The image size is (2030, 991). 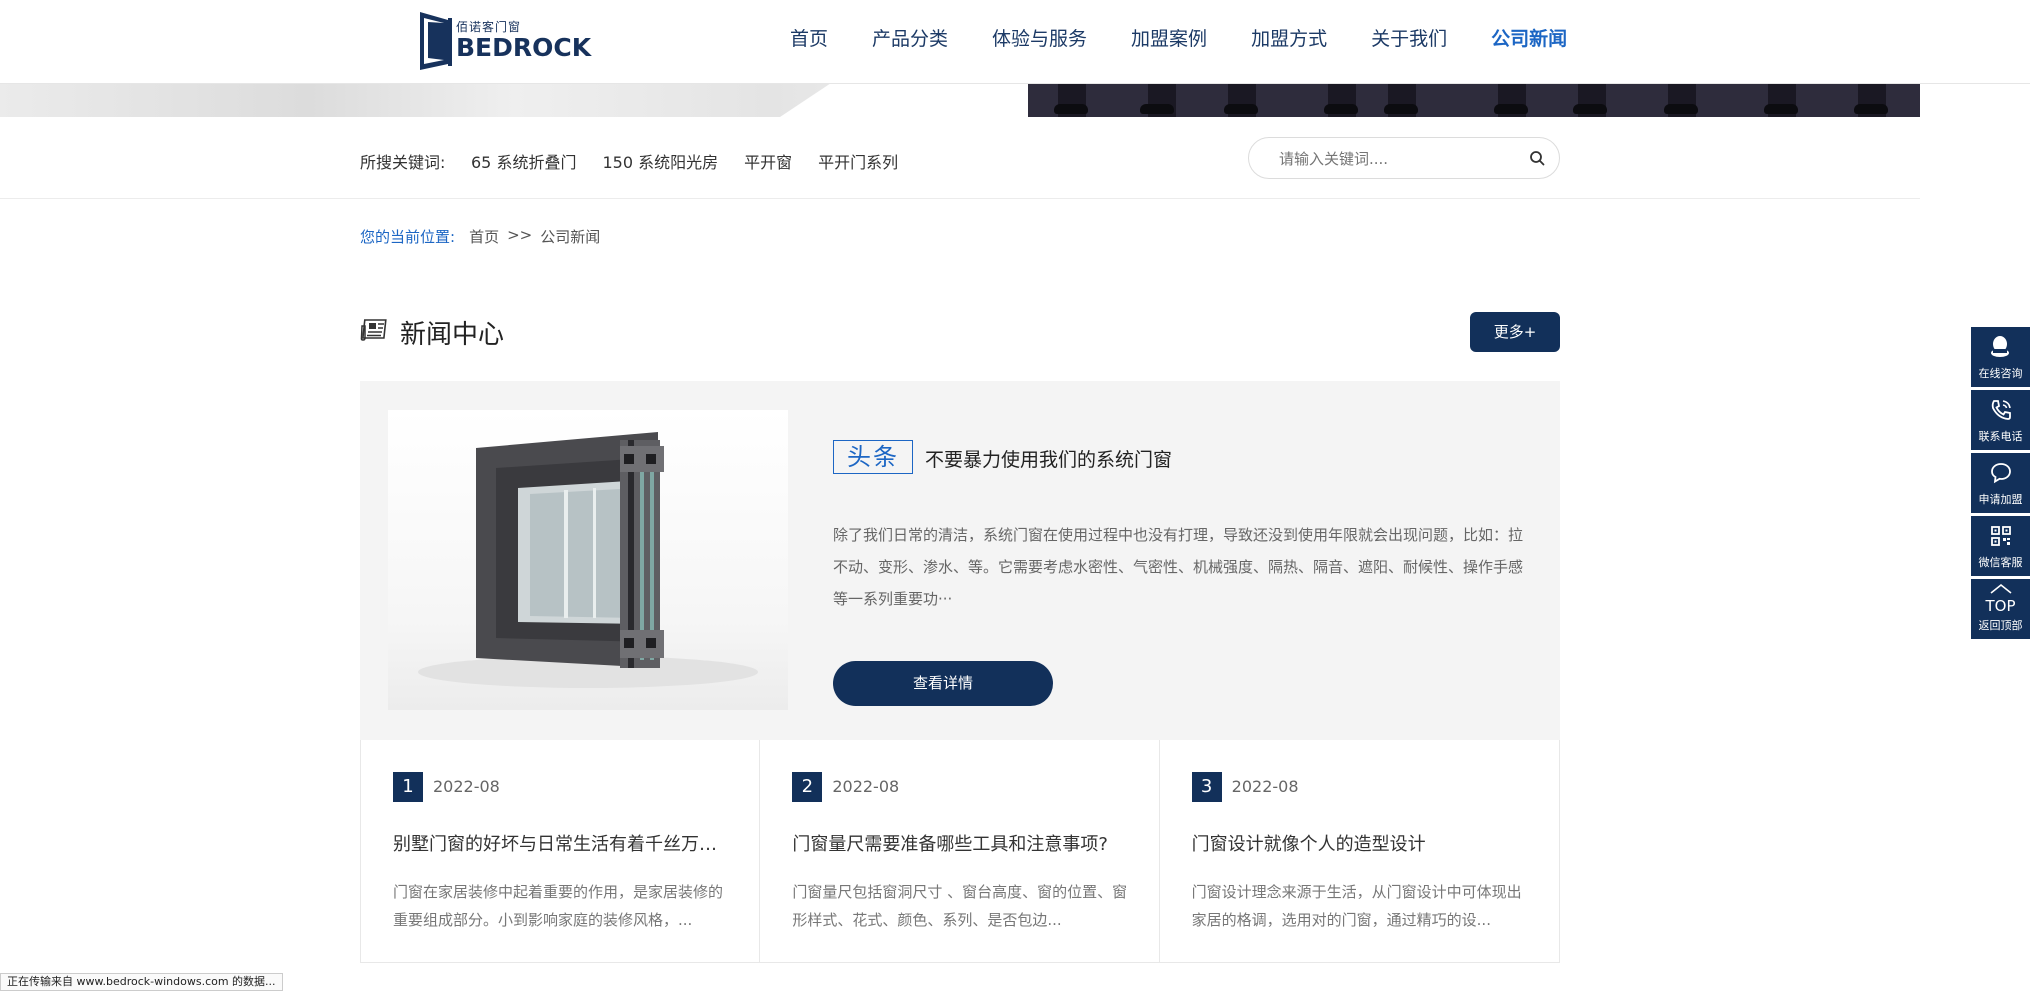 I want to click on back-to-top-button: TOP 返回顶部, so click(x=2000, y=609).